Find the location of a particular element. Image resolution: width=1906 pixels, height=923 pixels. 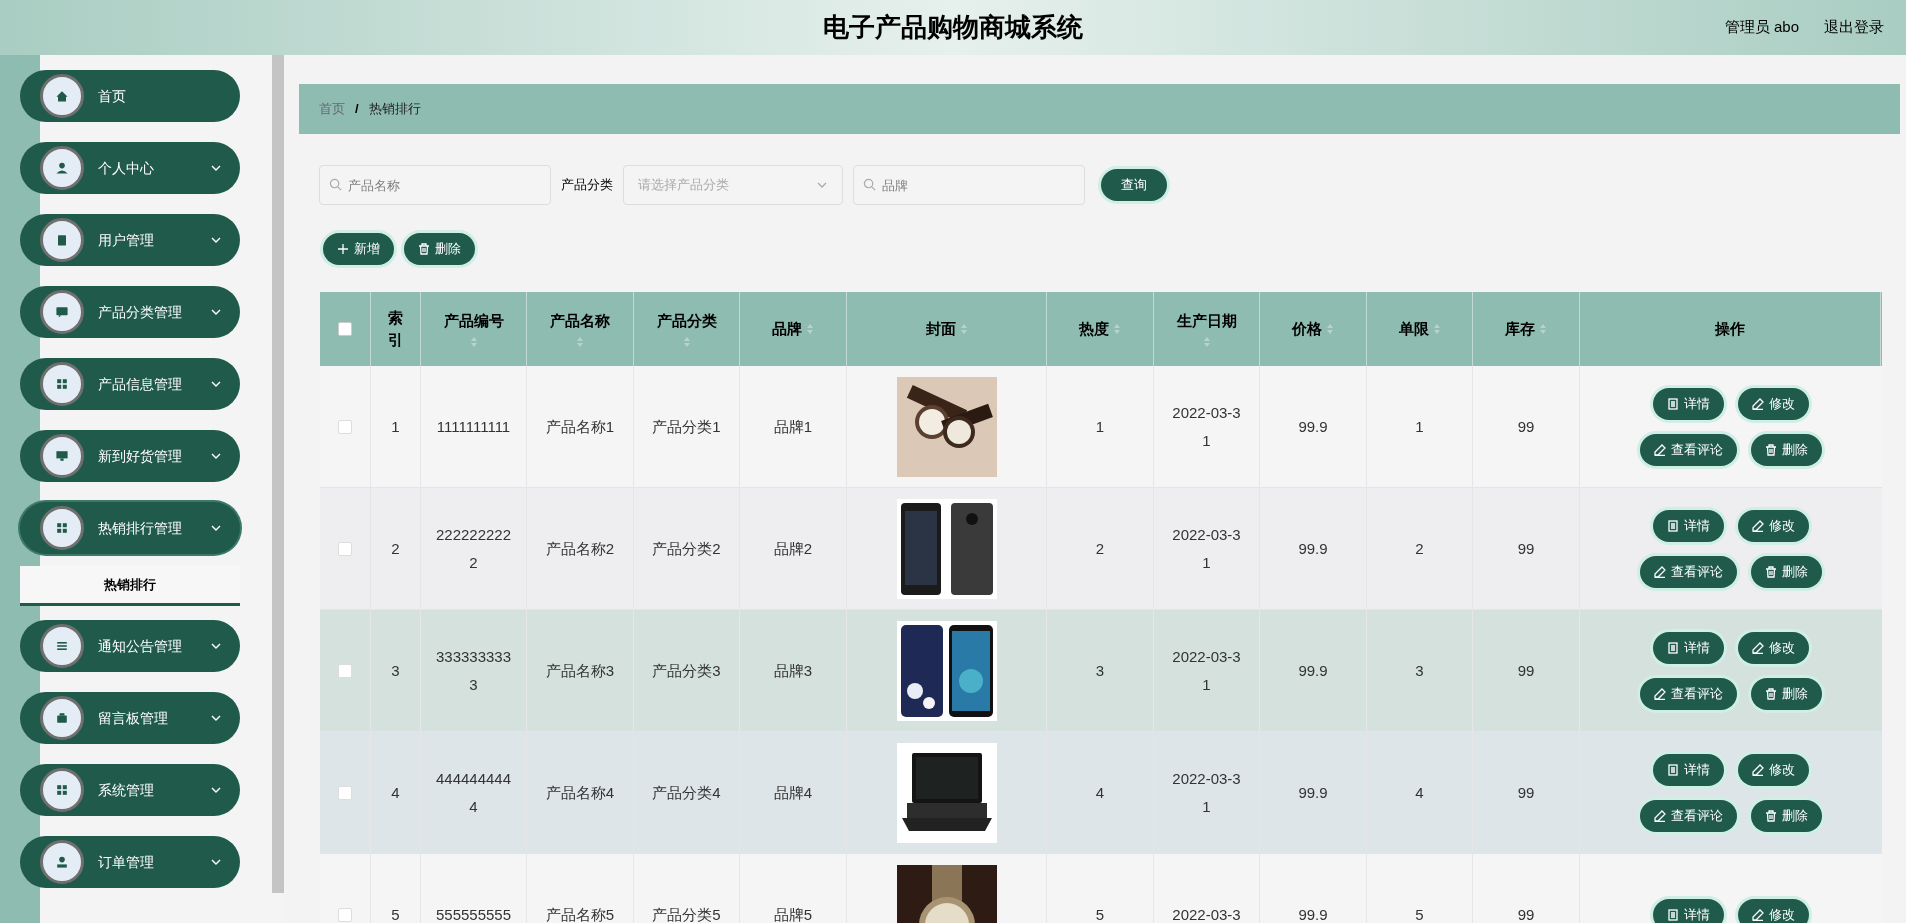

table-cell-text: 1111111111 is located at coordinates (473, 426).